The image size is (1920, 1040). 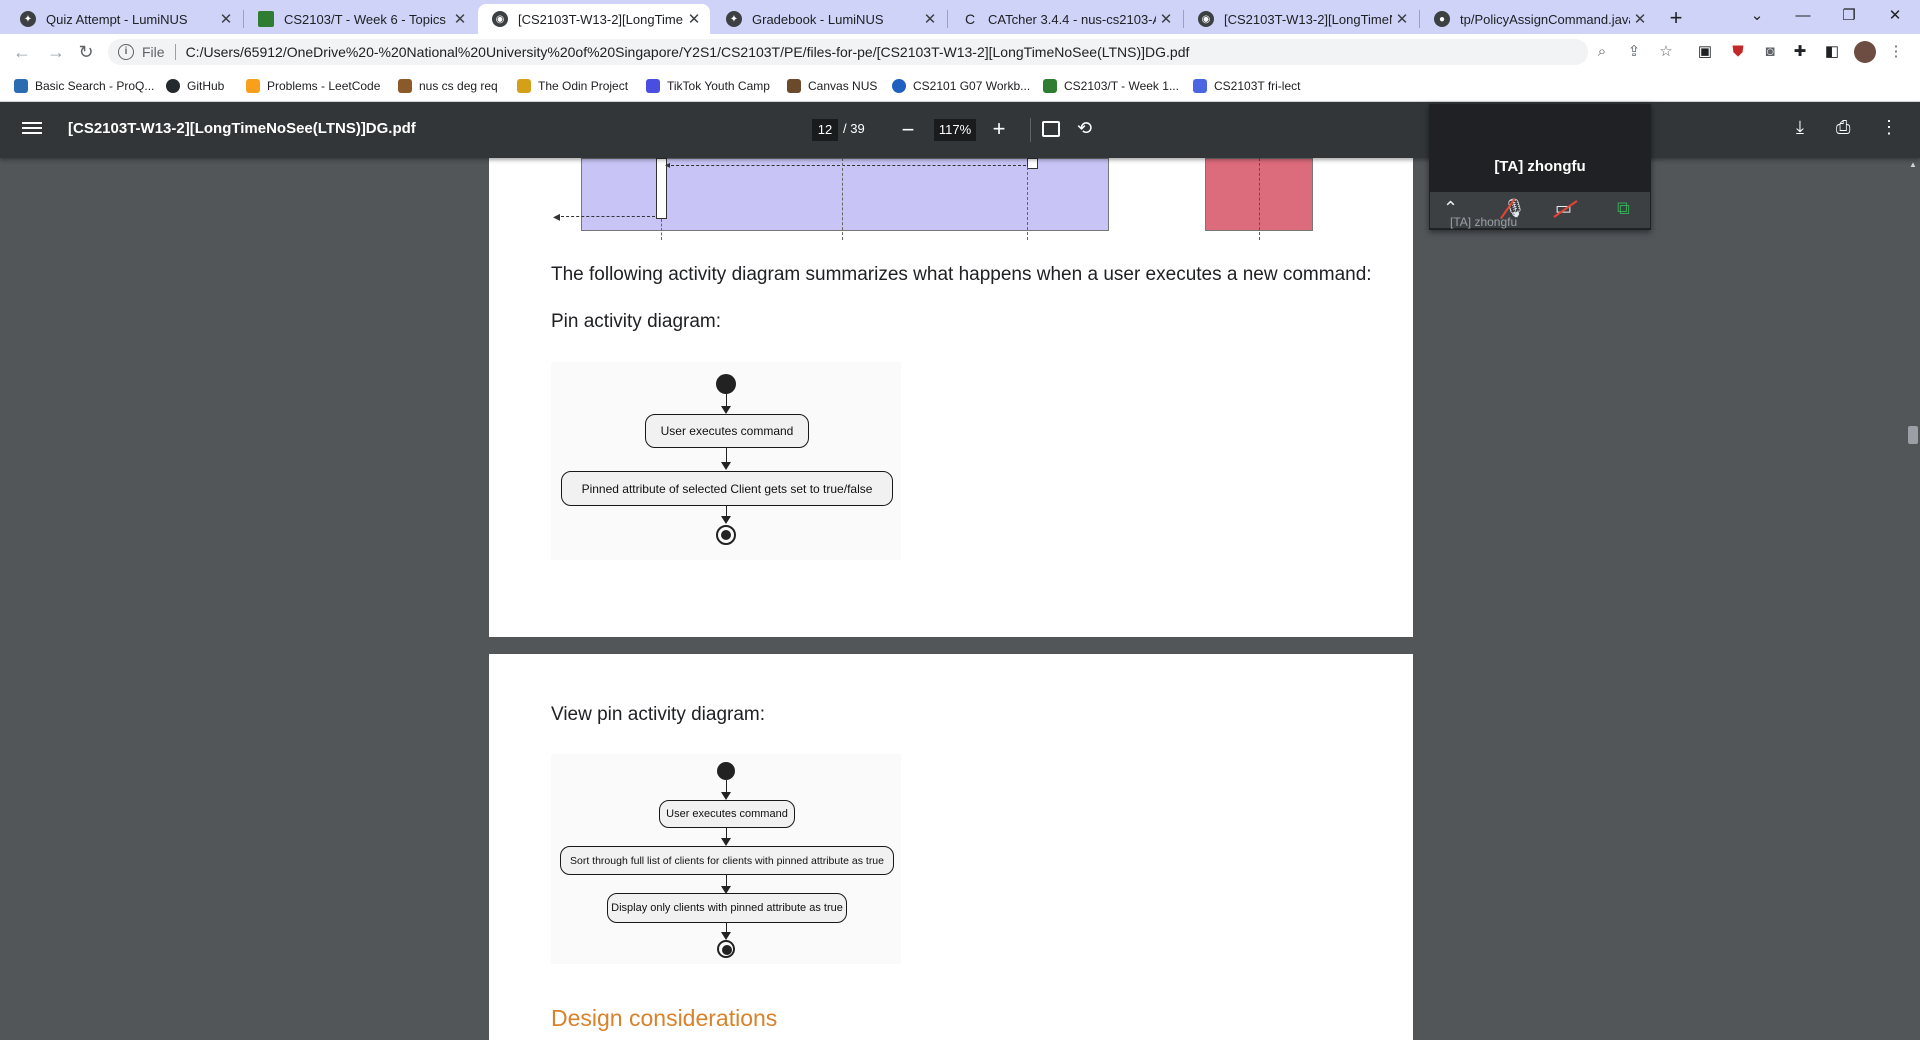 What do you see at coordinates (829, 19) in the screenshot?
I see `tab-gradebook: ✦ Gradebook - LumiNUS ✕` at bounding box center [829, 19].